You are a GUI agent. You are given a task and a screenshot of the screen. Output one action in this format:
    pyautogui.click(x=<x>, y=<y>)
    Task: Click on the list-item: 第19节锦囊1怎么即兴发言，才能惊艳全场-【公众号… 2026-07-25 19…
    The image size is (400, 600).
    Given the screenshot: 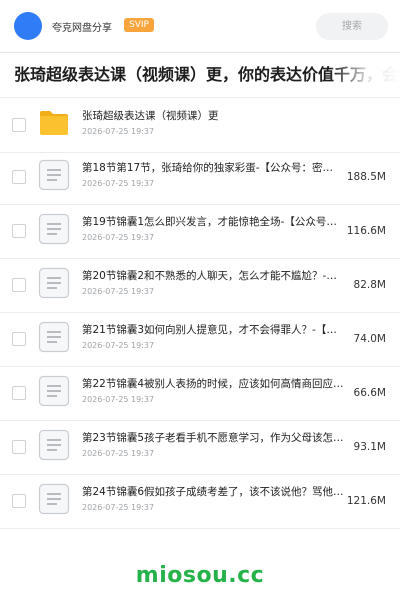 What is the action you would take?
    pyautogui.click(x=200, y=231)
    